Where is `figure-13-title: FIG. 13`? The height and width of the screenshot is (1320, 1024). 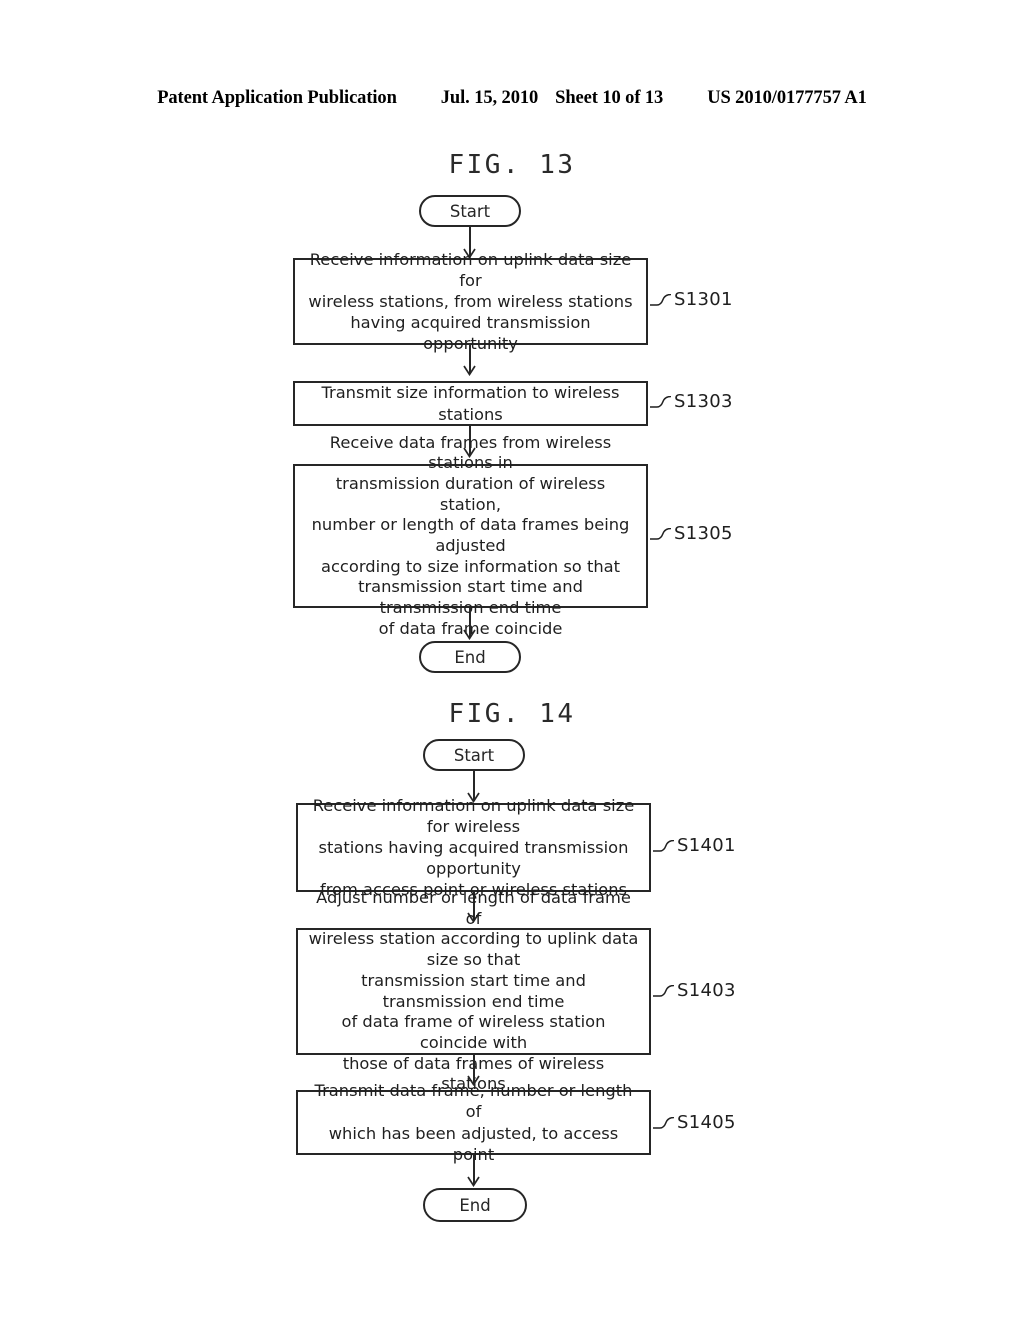
figure-13-title: FIG. 13 is located at coordinates (512, 165).